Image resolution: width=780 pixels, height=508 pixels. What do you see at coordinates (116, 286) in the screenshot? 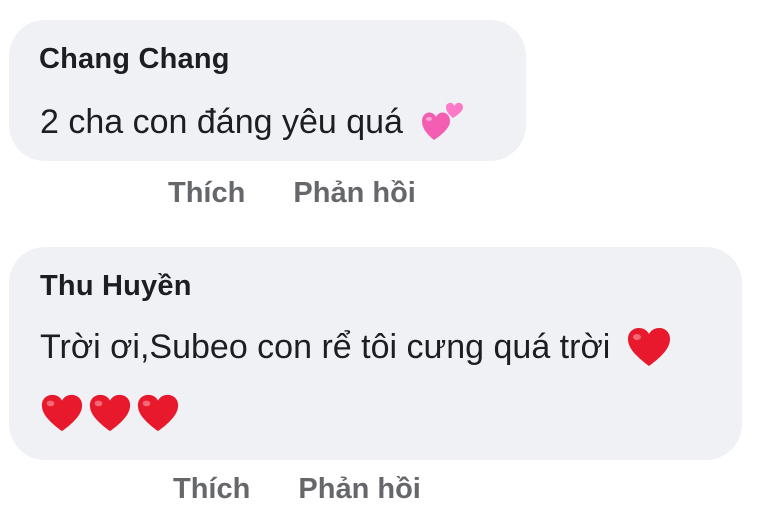
I see `comment-author: Thu Huyền` at bounding box center [116, 286].